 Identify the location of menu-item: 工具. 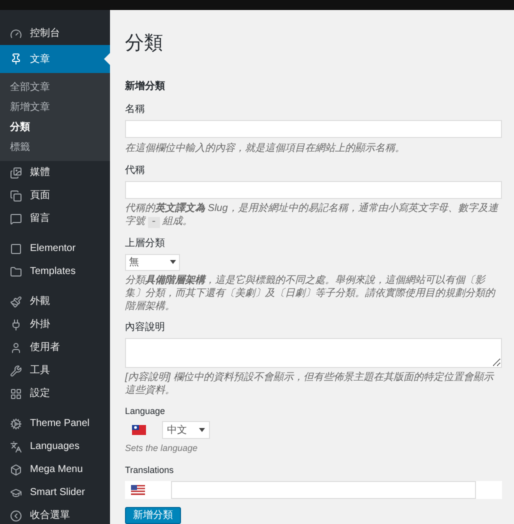
(55, 370).